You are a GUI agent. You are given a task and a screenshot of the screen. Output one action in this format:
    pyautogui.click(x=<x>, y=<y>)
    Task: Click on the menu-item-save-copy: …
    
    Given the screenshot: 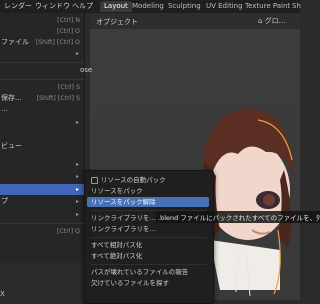 What is the action you would take?
    pyautogui.click(x=42, y=109)
    